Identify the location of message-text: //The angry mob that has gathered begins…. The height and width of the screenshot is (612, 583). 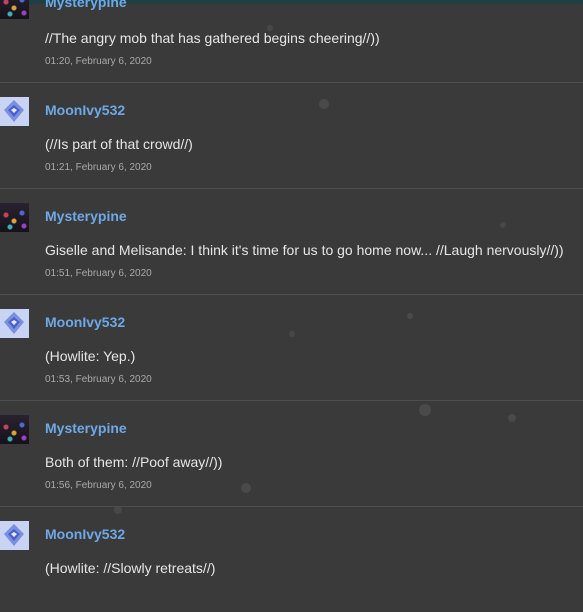
(212, 38).